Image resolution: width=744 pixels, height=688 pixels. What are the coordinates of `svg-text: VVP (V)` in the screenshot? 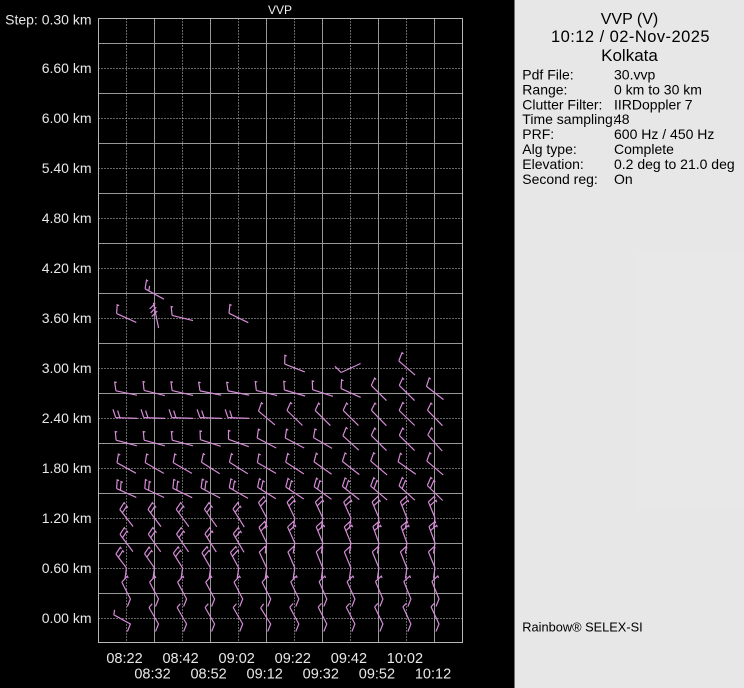 It's located at (630, 19).